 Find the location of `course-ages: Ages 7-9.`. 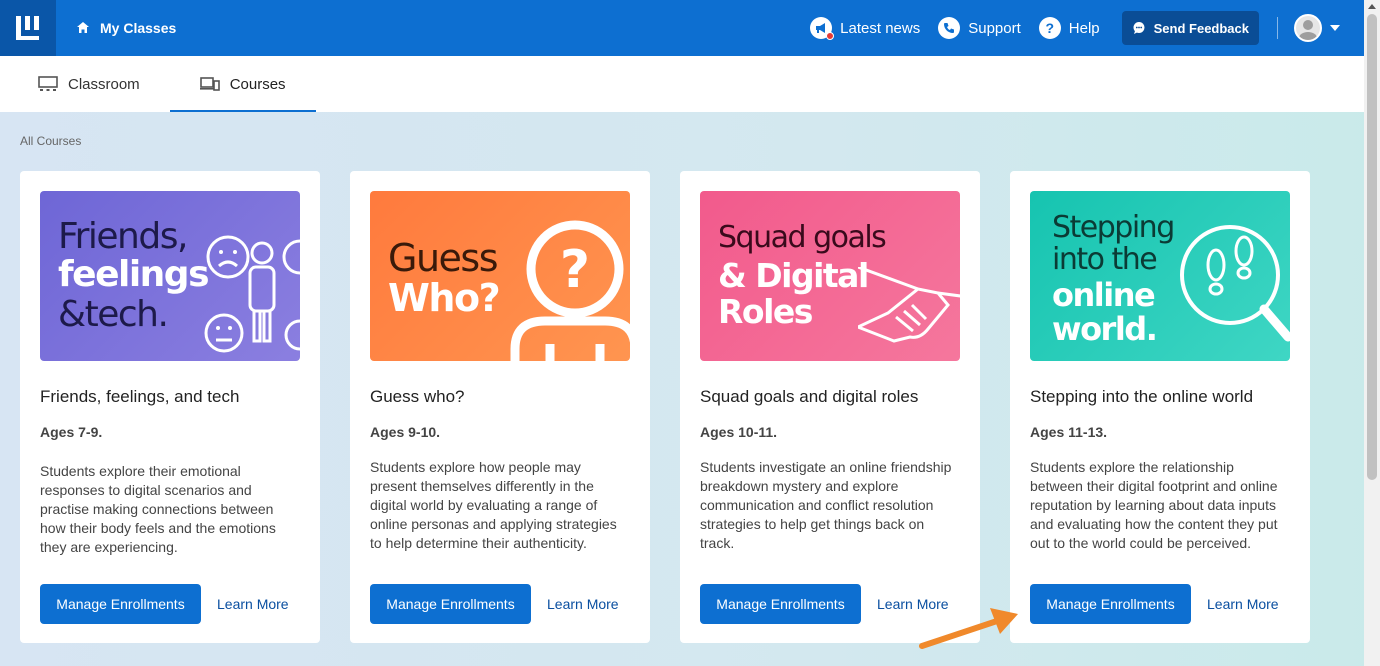

course-ages: Ages 7-9. is located at coordinates (71, 432).